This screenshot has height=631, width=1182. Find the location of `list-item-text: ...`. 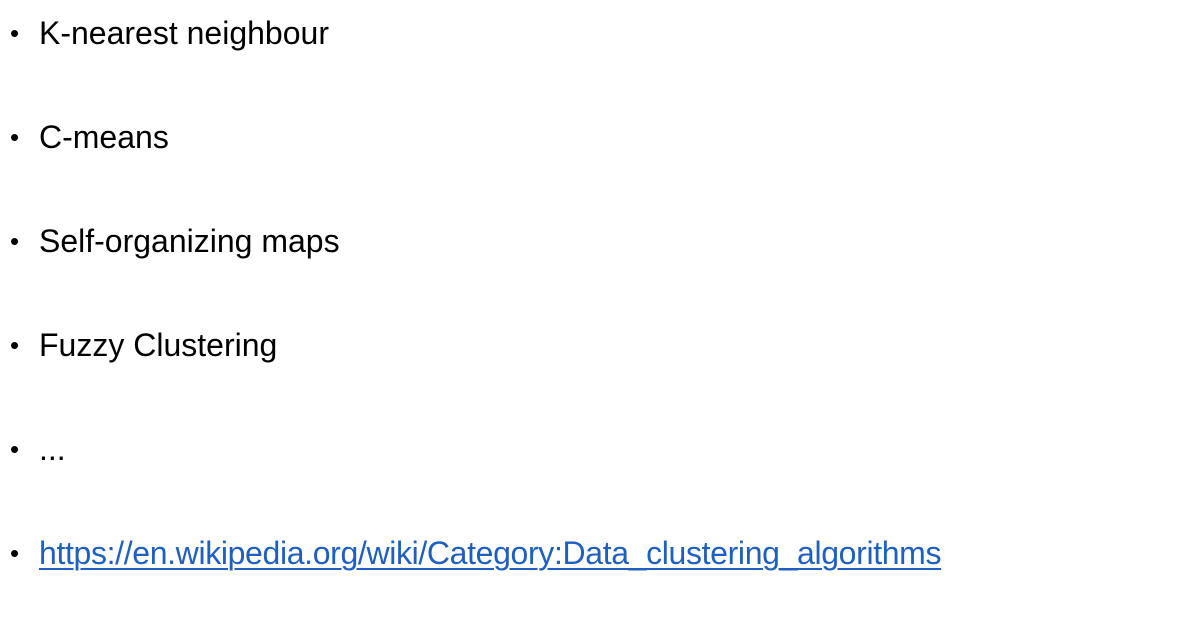

list-item-text: ... is located at coordinates (52, 449).